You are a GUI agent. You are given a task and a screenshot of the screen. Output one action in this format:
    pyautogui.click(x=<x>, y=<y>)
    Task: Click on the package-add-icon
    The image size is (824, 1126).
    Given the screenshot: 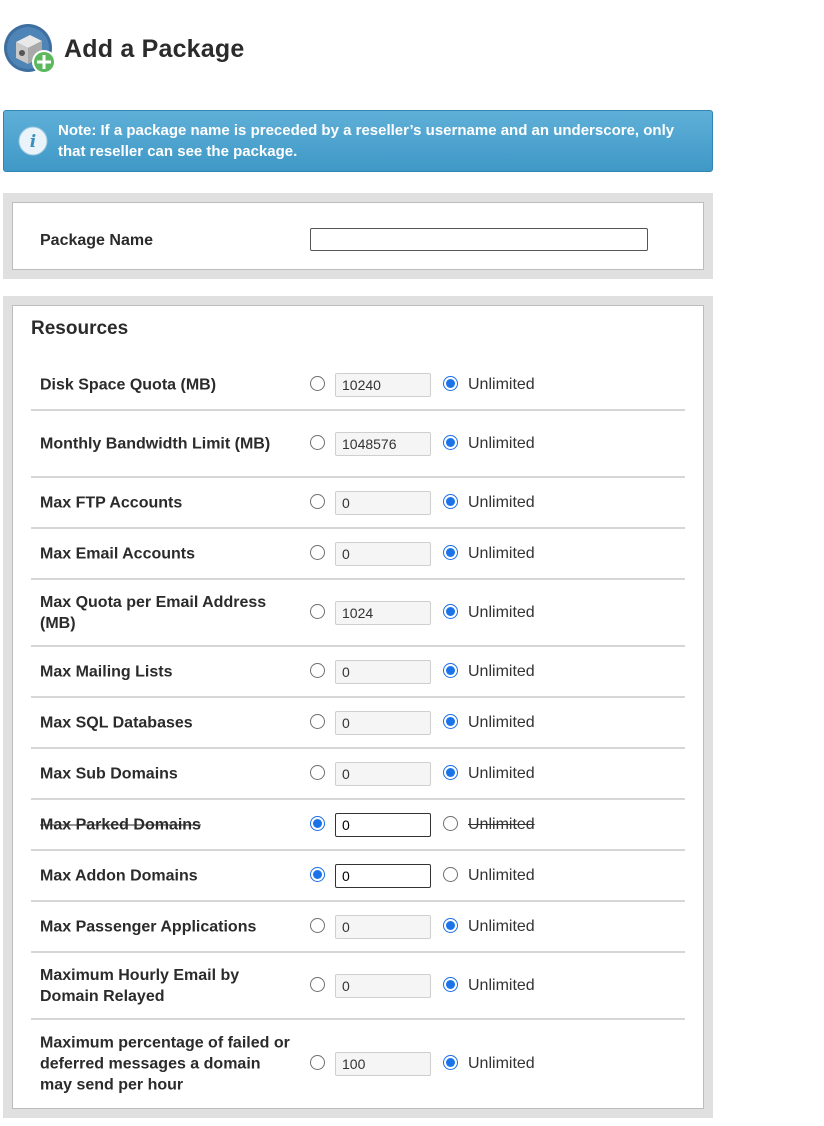 What is the action you would take?
    pyautogui.click(x=31, y=49)
    